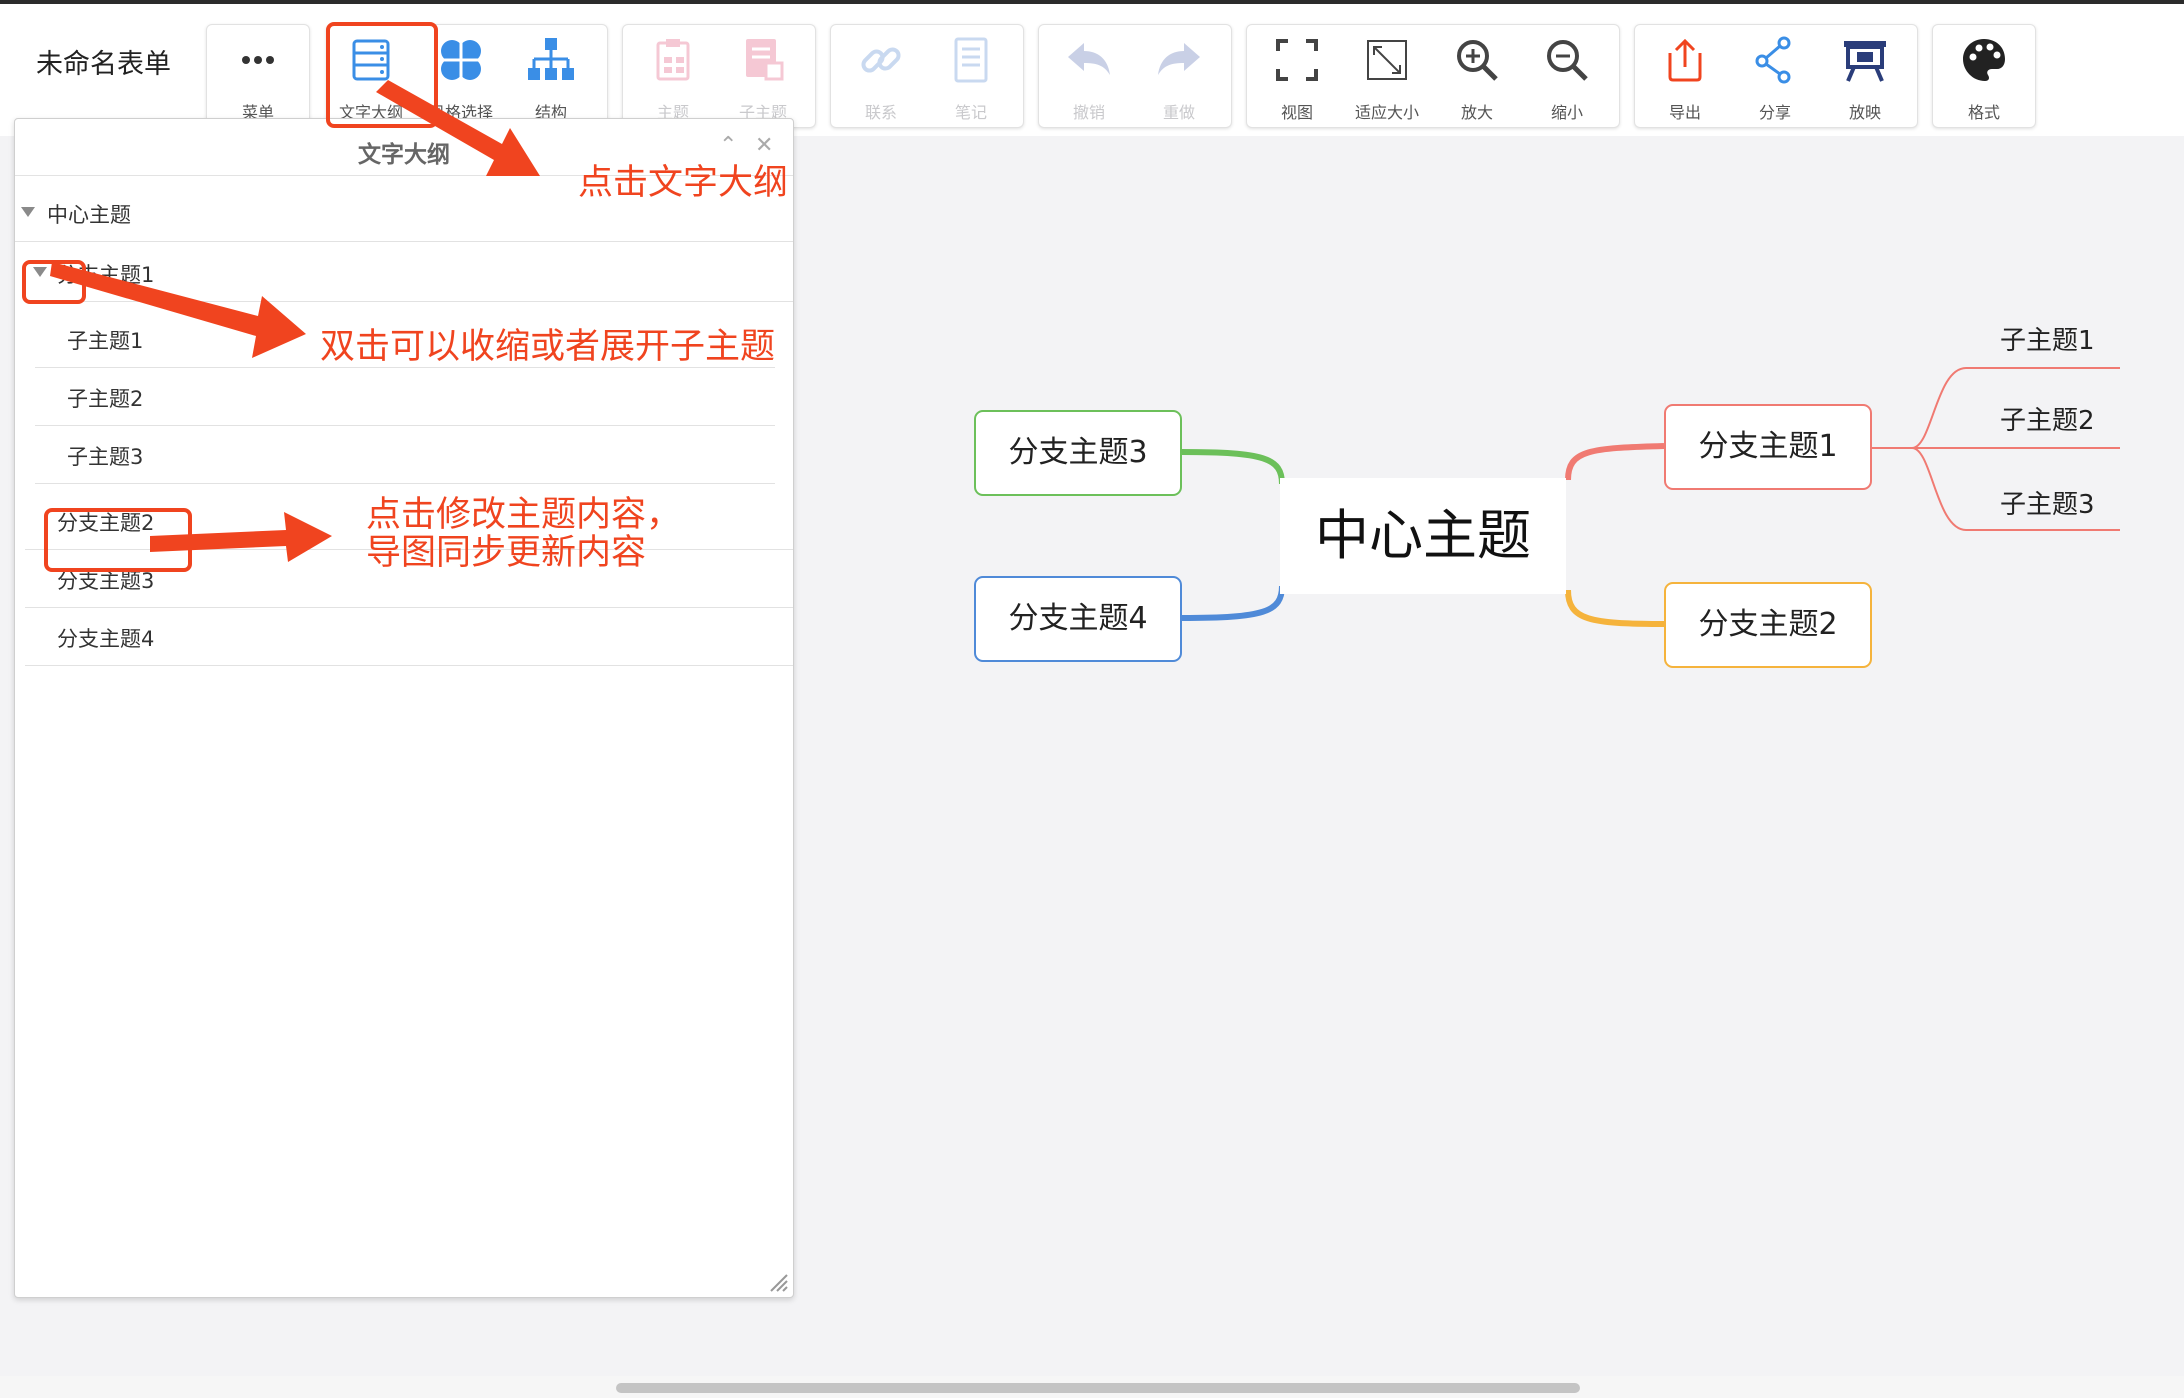 The height and width of the screenshot is (1398, 2184). What do you see at coordinates (241, 537) in the screenshot?
I see `arrow-to-edit-note` at bounding box center [241, 537].